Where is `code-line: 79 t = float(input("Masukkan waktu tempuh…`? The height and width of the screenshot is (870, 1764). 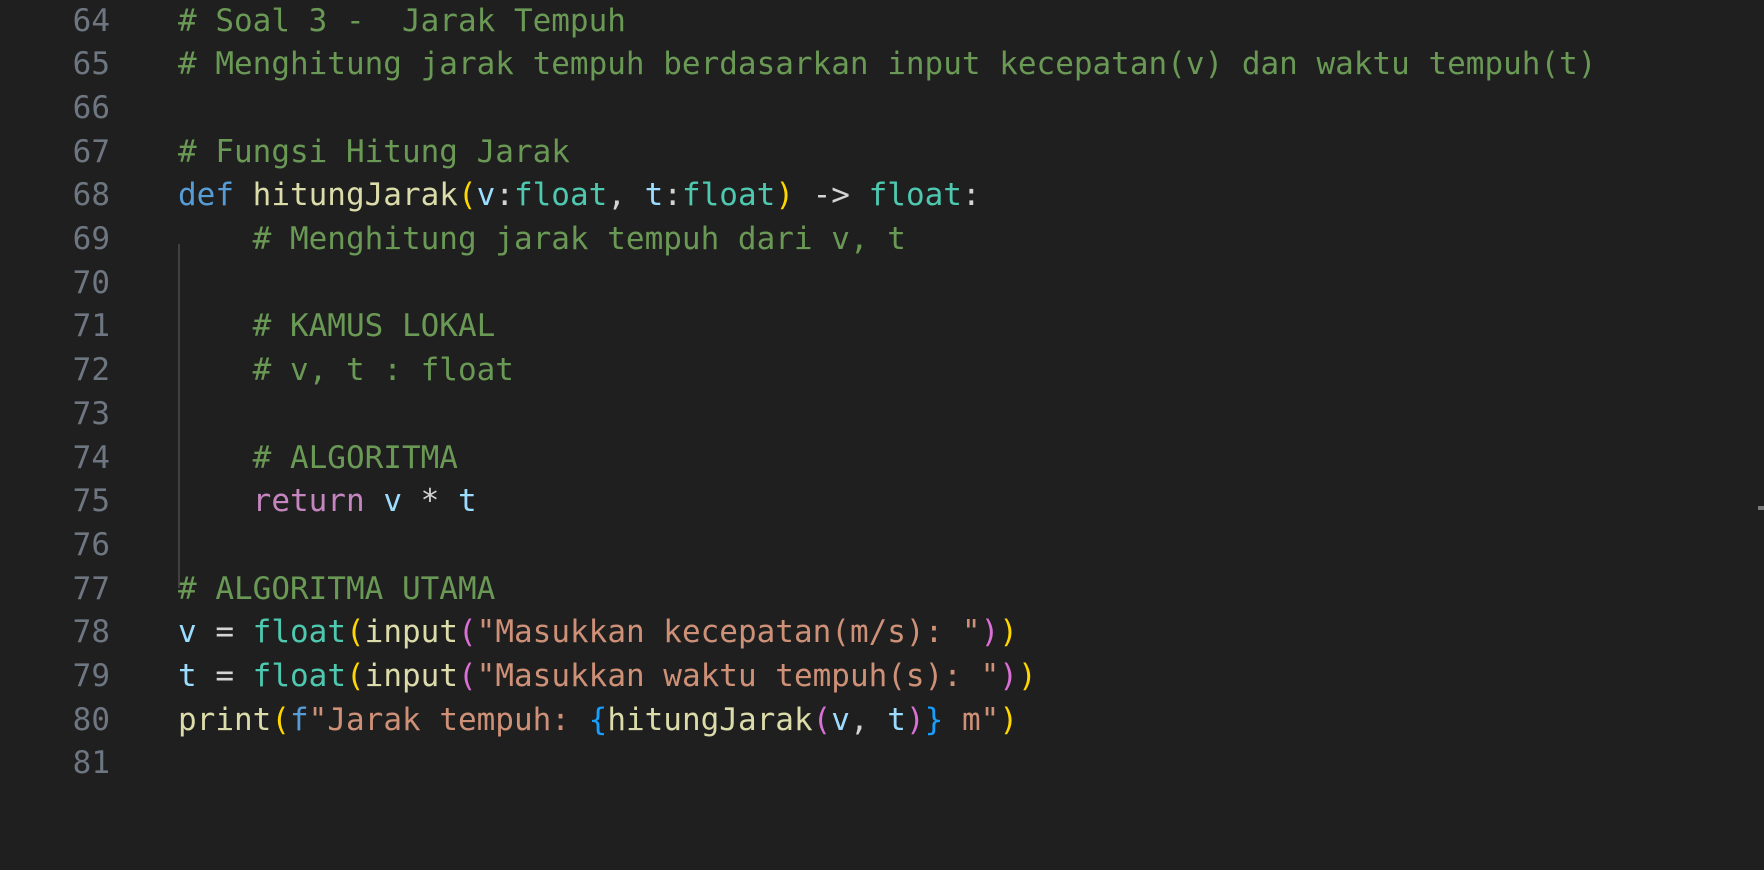
code-line: 79 t = float(input("Masukkan waktu tempuh… is located at coordinates (882, 676).